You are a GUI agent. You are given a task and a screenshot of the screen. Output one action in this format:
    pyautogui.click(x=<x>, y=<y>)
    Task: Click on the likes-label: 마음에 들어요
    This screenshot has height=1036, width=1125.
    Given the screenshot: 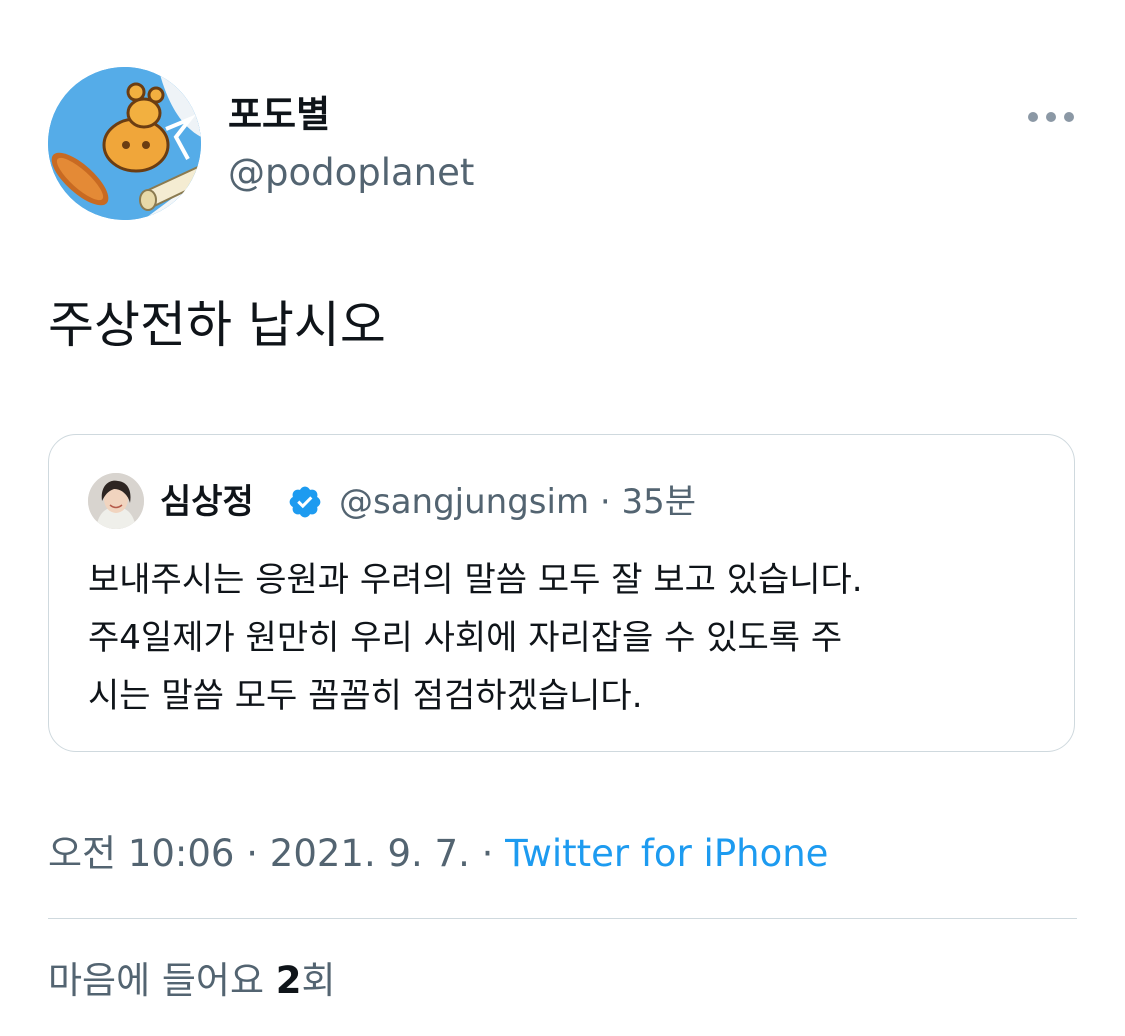 What is the action you would take?
    pyautogui.click(x=156, y=980)
    